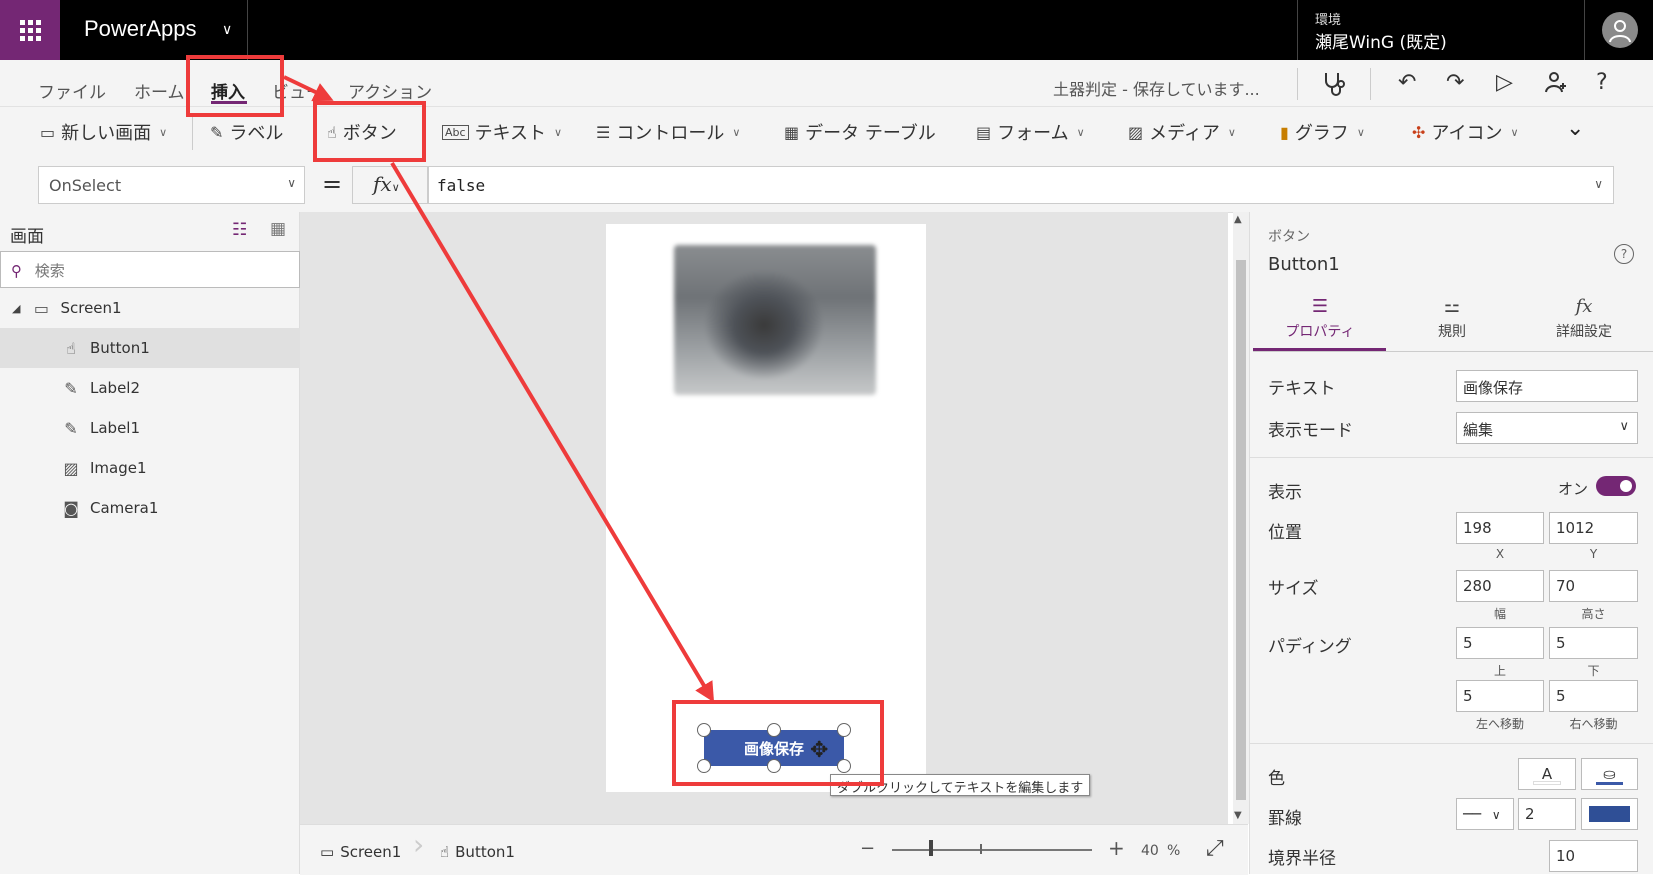 Image resolution: width=1653 pixels, height=875 pixels. I want to click on arrow-button-to-canvas, so click(552, 432).